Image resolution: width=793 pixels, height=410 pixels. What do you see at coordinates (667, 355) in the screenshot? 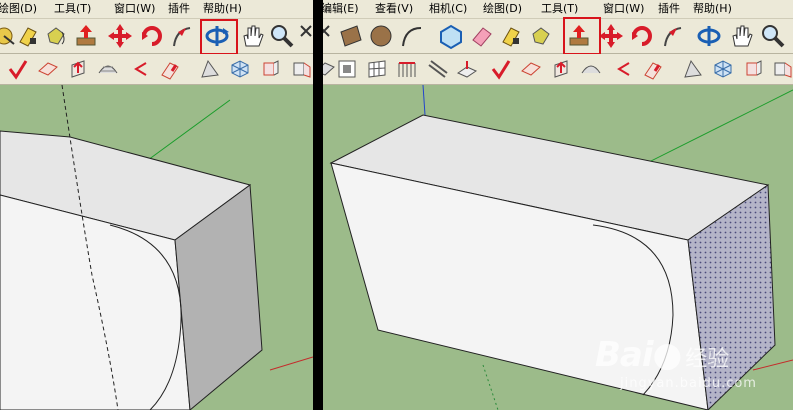
I see `paw-icon: ●` at bounding box center [667, 355].